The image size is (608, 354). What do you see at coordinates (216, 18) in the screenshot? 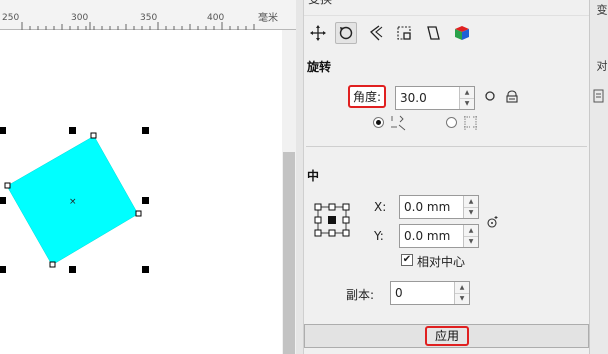
I see `ruler-label: 400` at bounding box center [216, 18].